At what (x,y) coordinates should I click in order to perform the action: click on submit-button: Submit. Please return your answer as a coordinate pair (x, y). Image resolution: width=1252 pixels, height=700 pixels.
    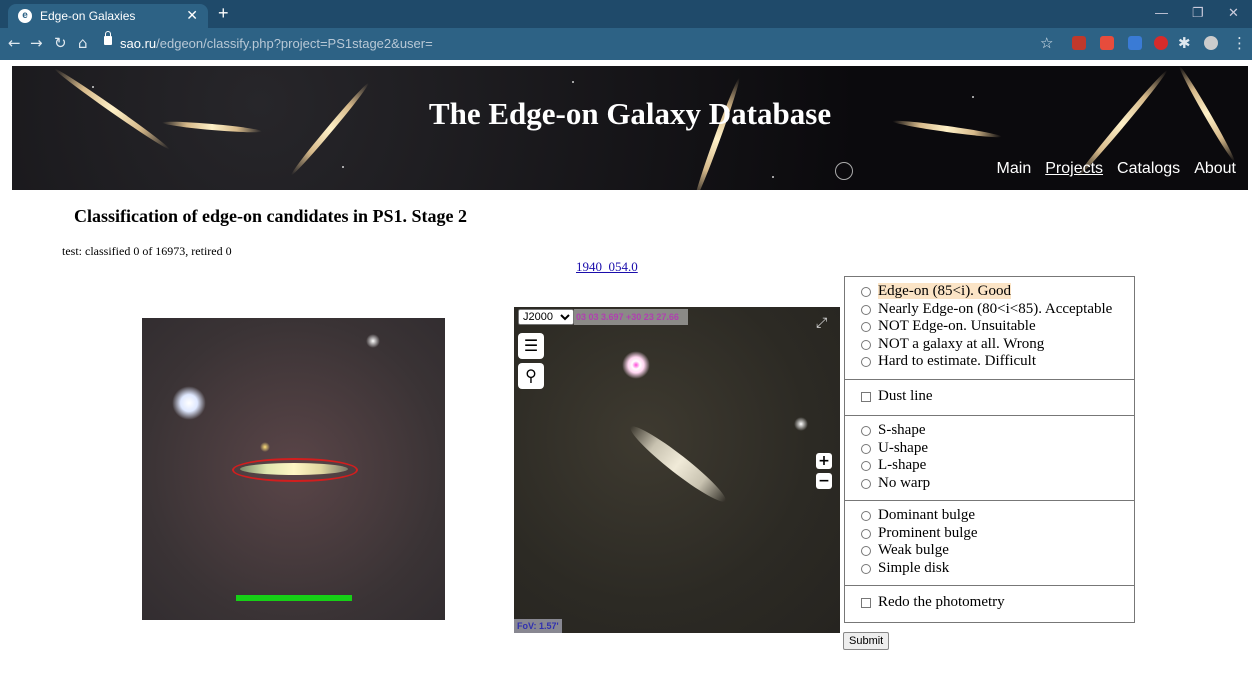
    Looking at the image, I should click on (866, 641).